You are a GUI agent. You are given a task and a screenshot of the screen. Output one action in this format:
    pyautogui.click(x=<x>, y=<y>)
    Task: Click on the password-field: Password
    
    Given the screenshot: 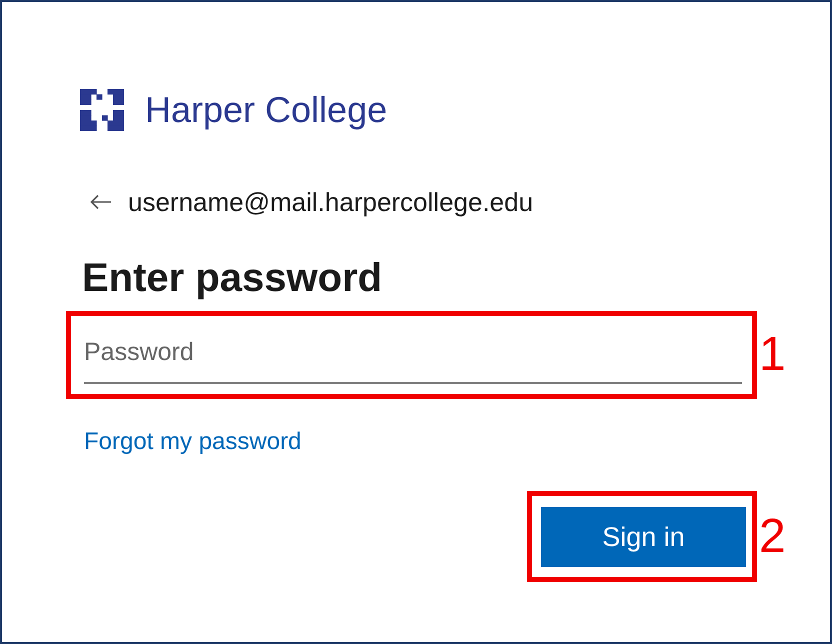 What is the action you would take?
    pyautogui.click(x=413, y=355)
    